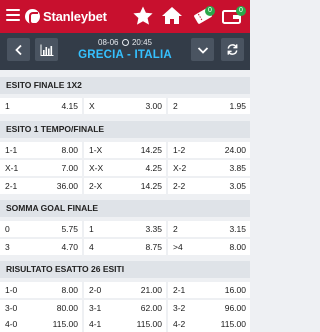 Image resolution: width=320 pixels, height=332 pixels. Describe the element at coordinates (11, 308) in the screenshot. I see `outcome-label: 3-0` at that location.